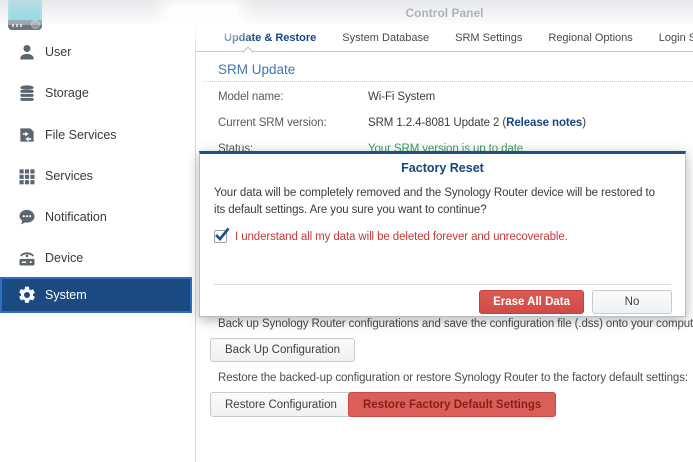 The image size is (693, 462). Describe the element at coordinates (69, 176) in the screenshot. I see `sidebar-item-label: Services` at that location.